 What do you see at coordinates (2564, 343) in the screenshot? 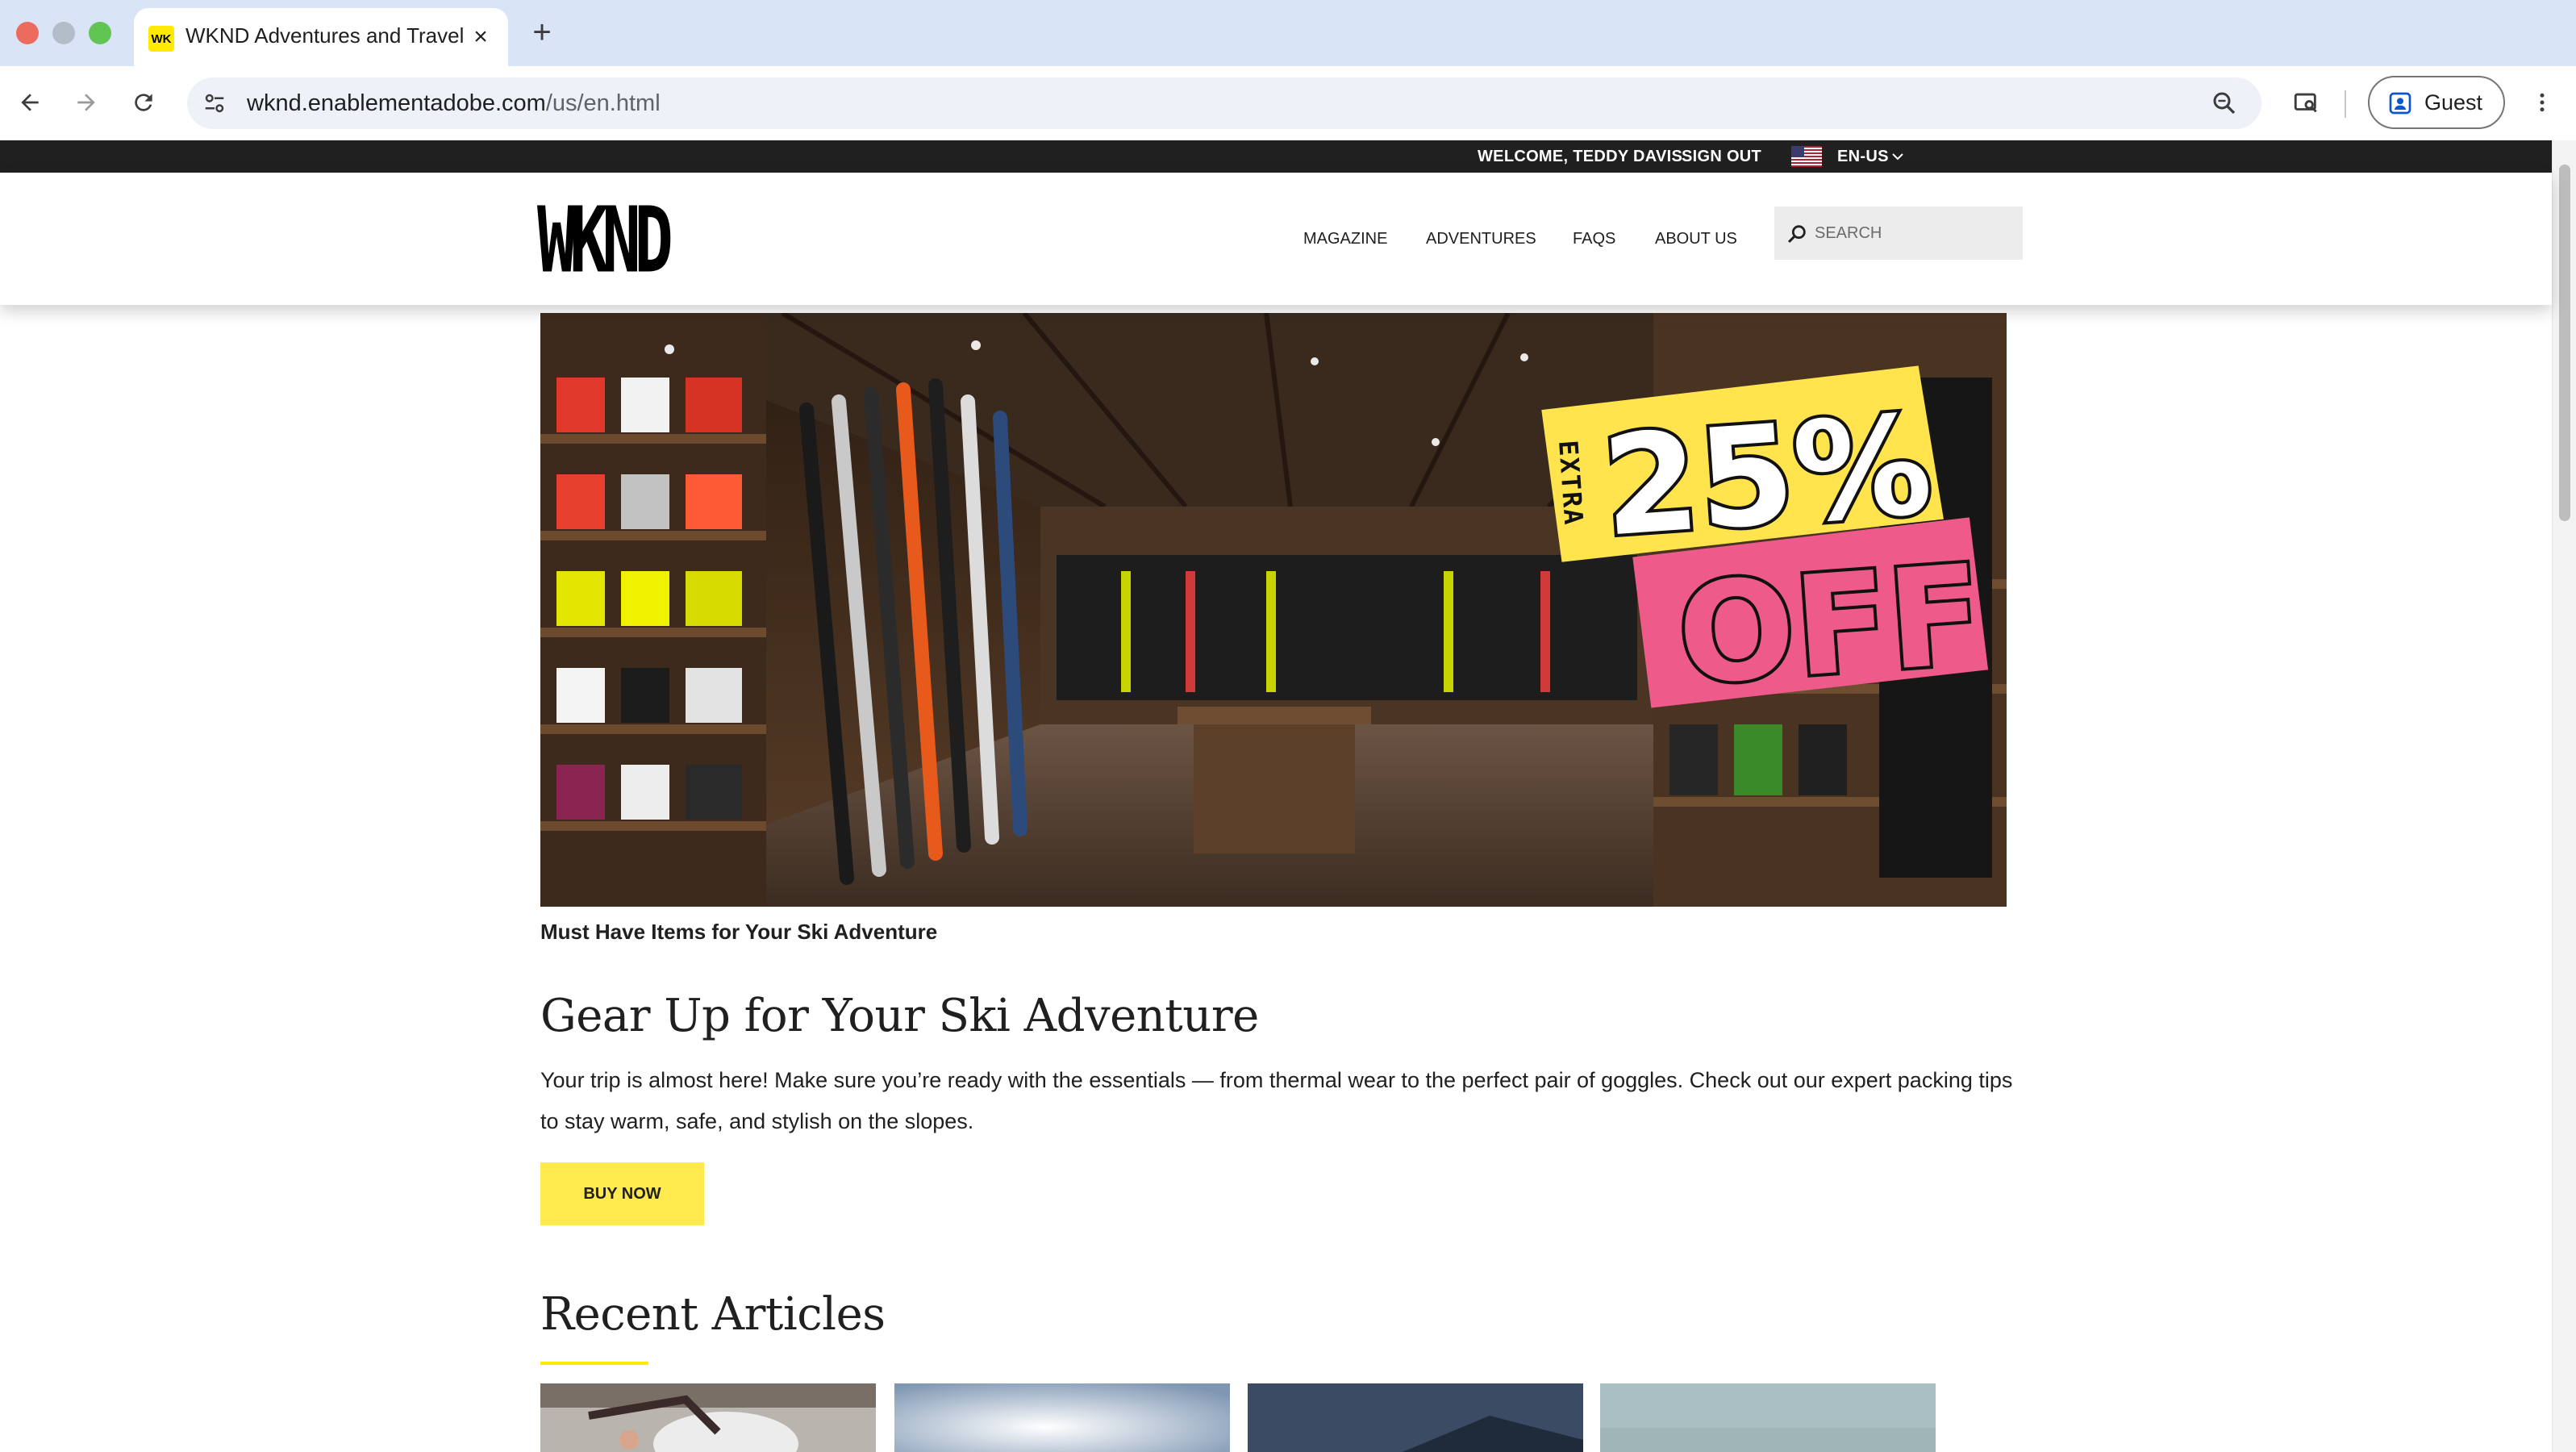
I see `scrollbar-thumb` at bounding box center [2564, 343].